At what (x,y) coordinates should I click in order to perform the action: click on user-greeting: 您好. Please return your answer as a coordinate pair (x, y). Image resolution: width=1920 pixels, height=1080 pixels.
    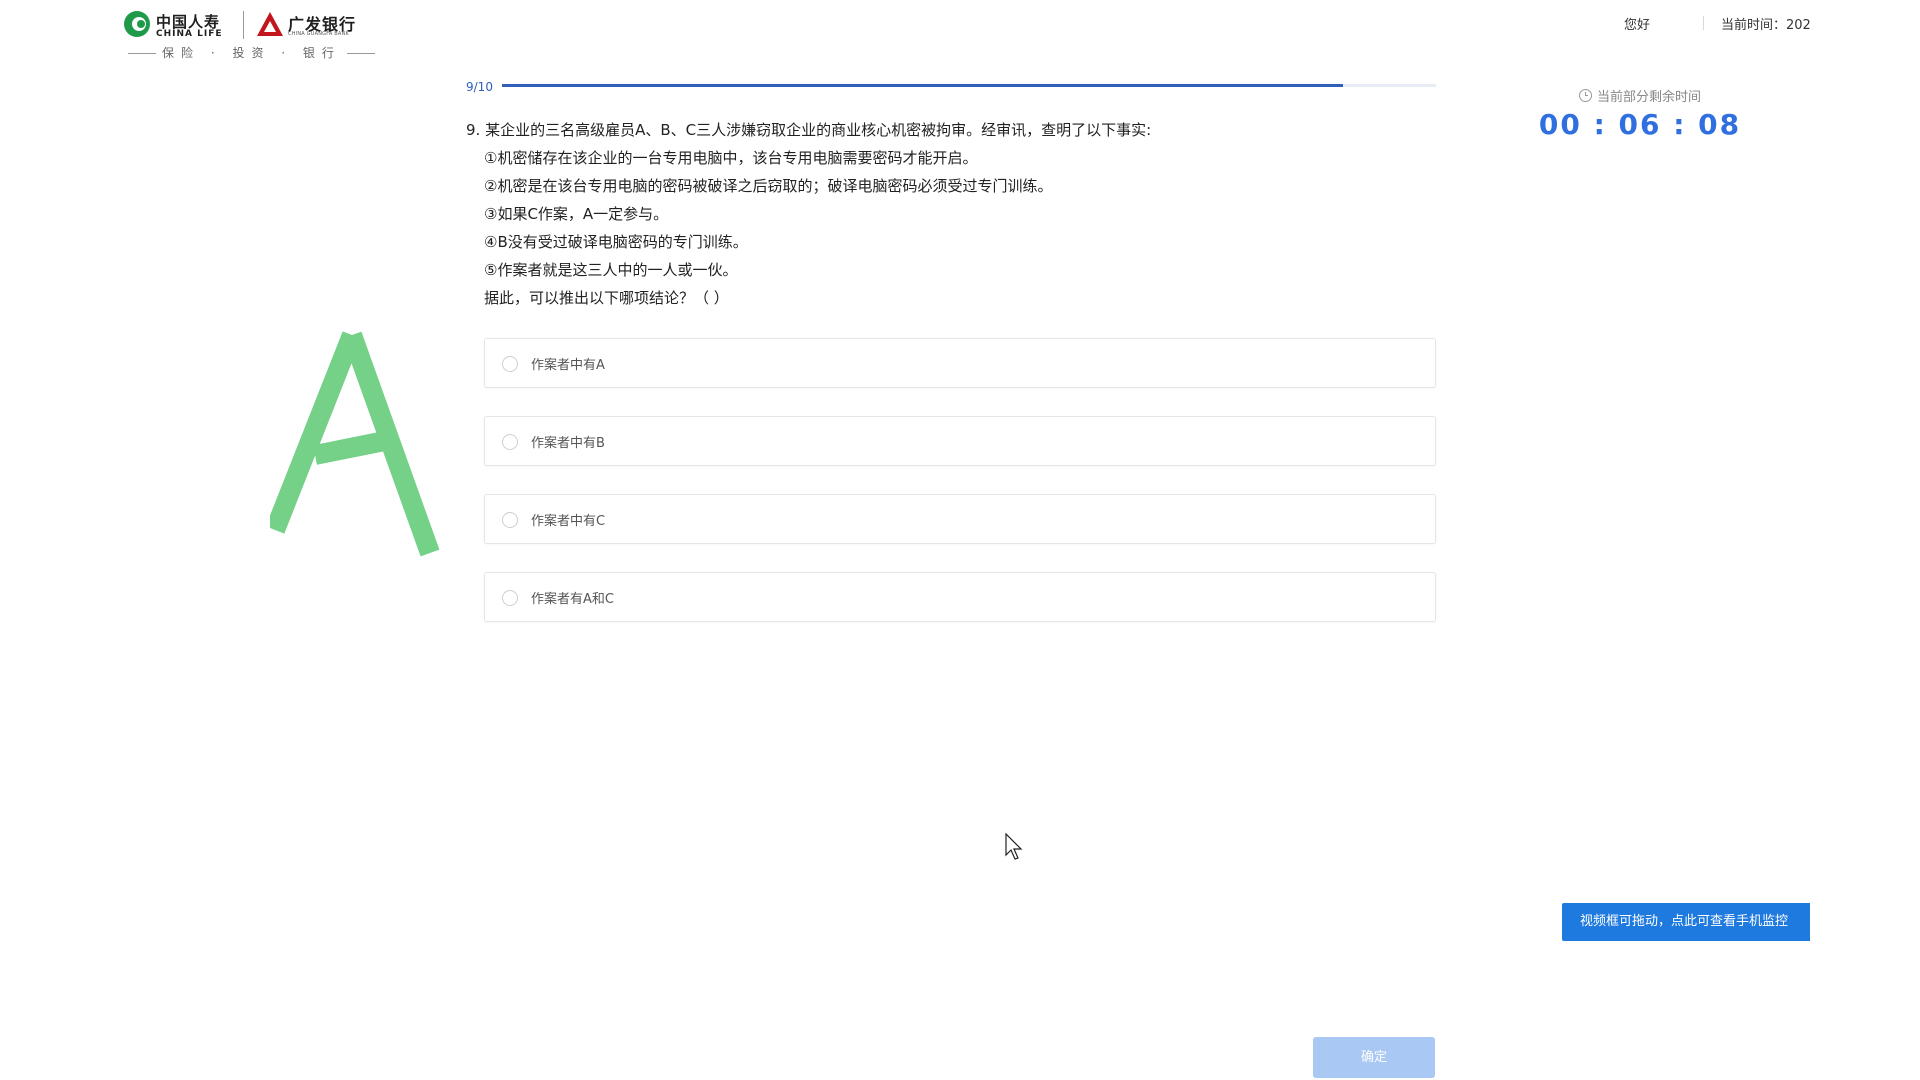
    Looking at the image, I should click on (1637, 25).